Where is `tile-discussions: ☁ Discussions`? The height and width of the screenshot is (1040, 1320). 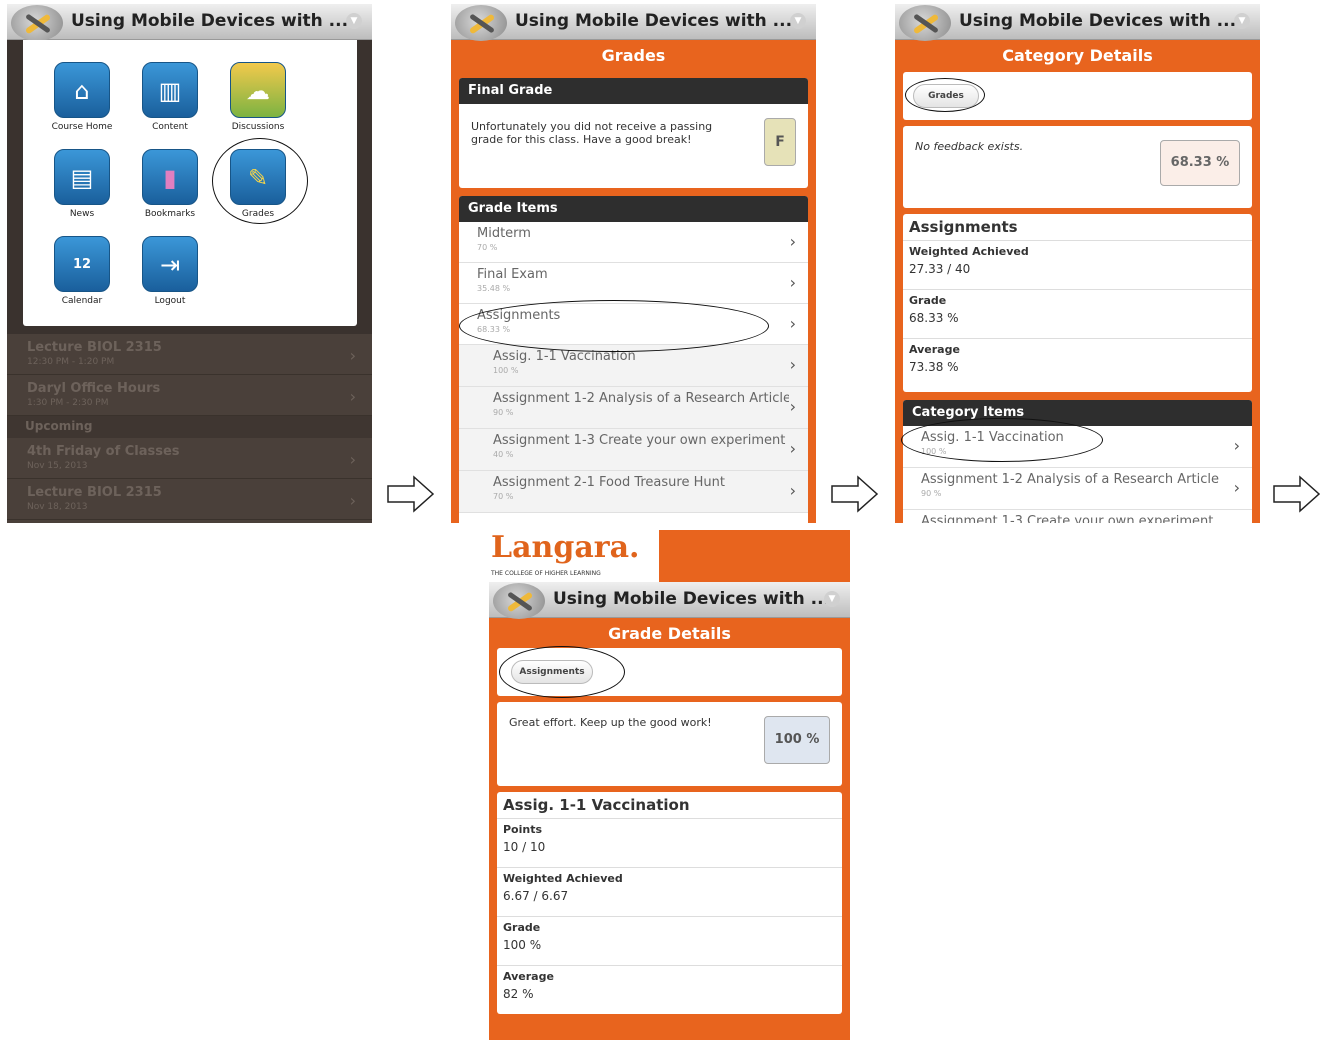
tile-discussions: ☁ Discussions is located at coordinates (258, 97).